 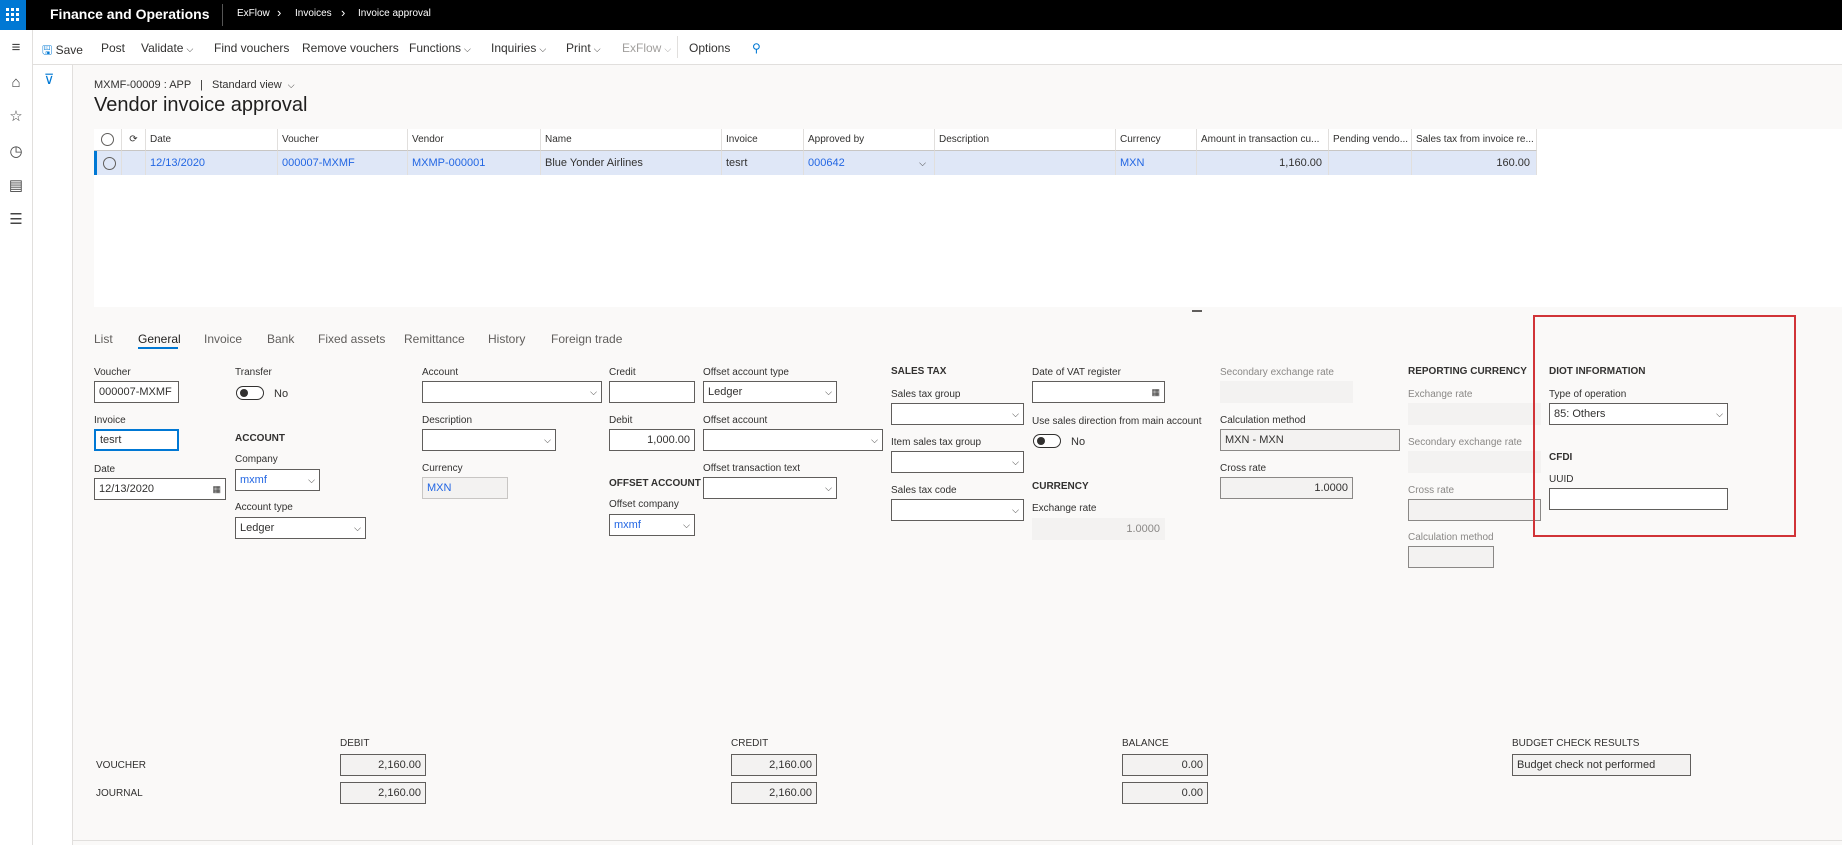 I want to click on refresh-icon: ⟳, so click(x=134, y=140).